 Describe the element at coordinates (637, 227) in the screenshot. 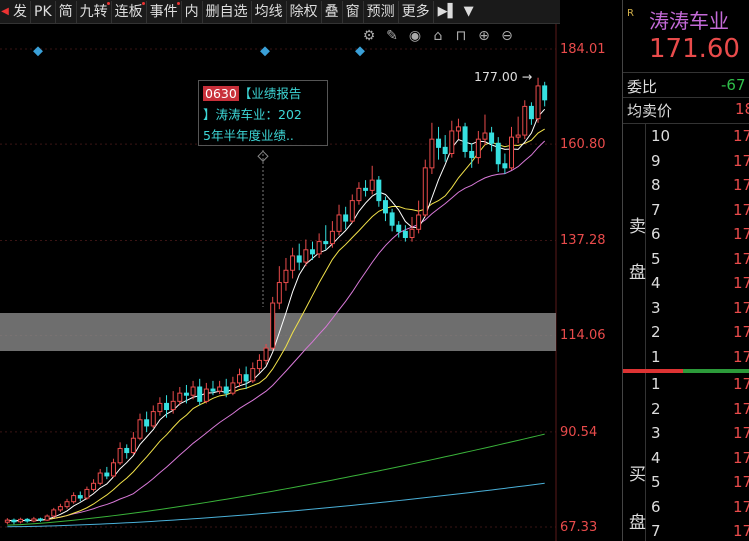

I see `sell-side-label: 卖` at that location.